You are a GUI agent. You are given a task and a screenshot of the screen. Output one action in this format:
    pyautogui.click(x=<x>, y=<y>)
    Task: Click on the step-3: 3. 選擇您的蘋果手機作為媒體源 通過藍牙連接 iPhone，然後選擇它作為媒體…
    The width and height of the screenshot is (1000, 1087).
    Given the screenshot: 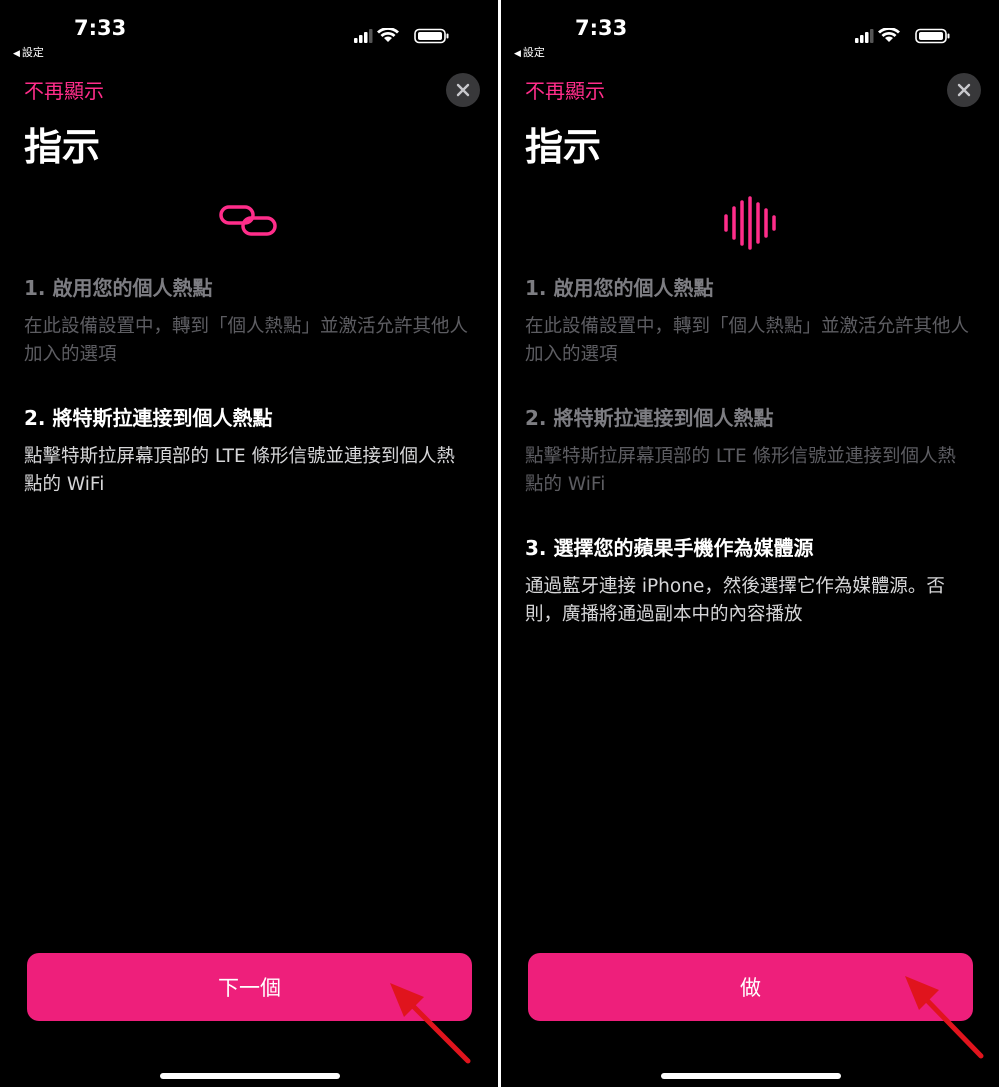 What is the action you would take?
    pyautogui.click(x=749, y=580)
    